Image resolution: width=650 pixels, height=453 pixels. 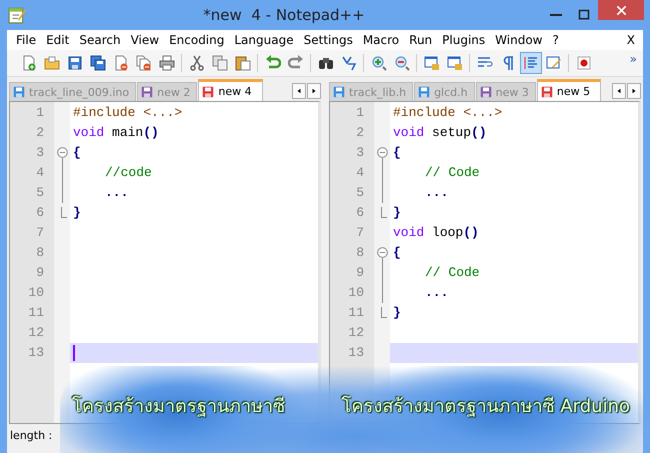 I want to click on menu-item: Settings, so click(x=328, y=40).